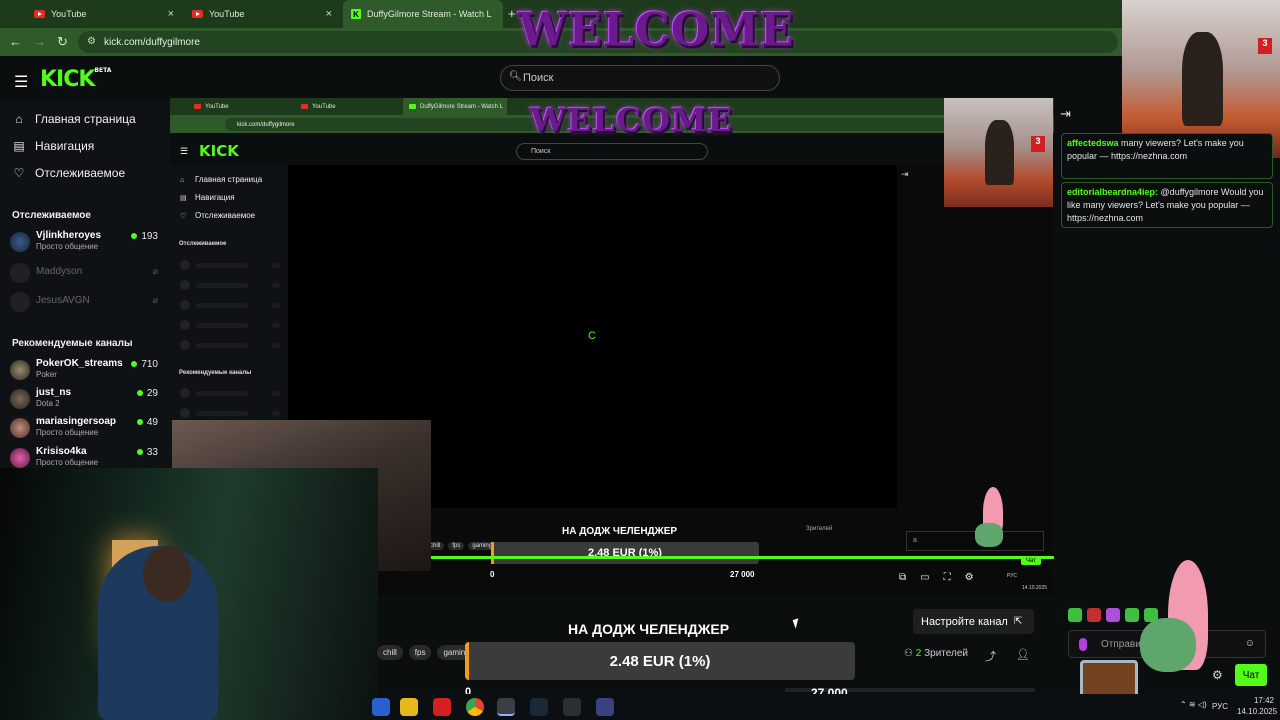  I want to click on inner-recommended-heading: Рекомендуемые каналы, so click(215, 373).